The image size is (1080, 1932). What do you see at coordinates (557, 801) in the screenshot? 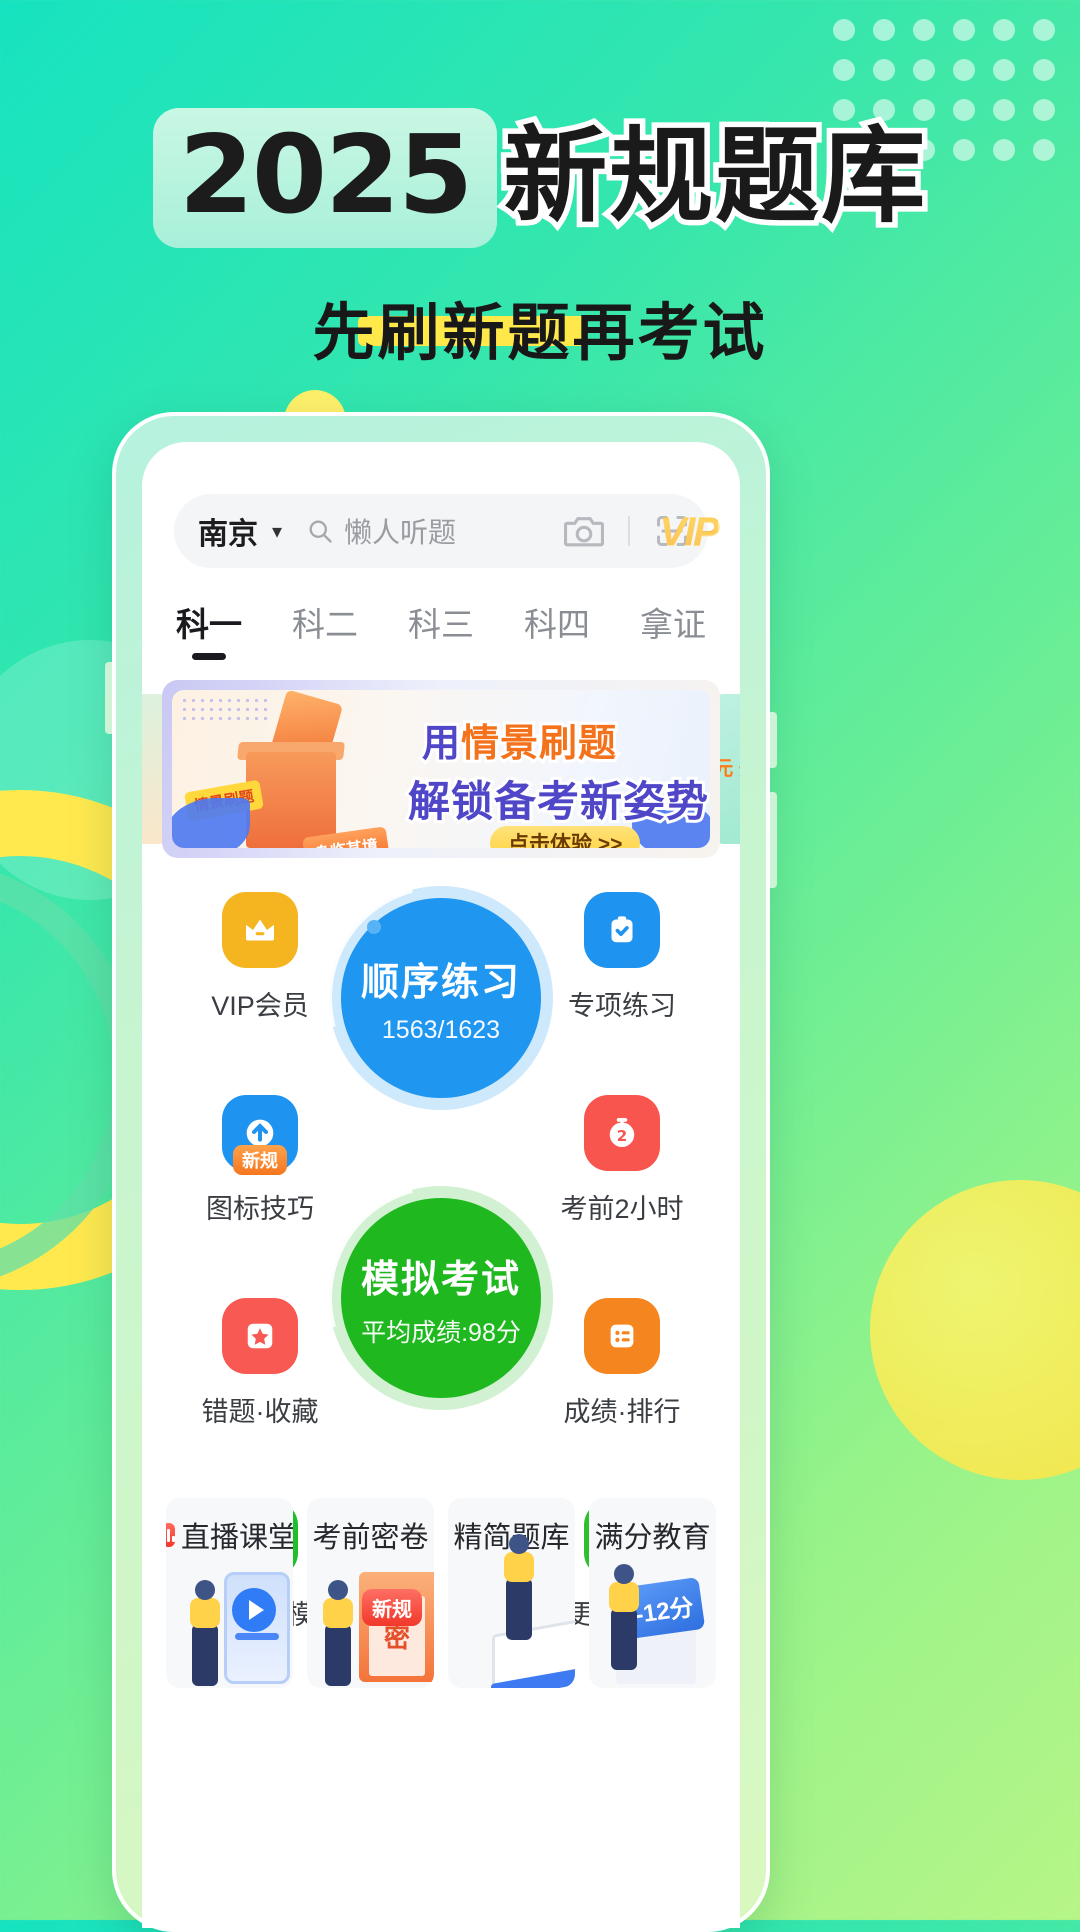
I see `banner-headline-line2: 解锁备考新姿势` at bounding box center [557, 801].